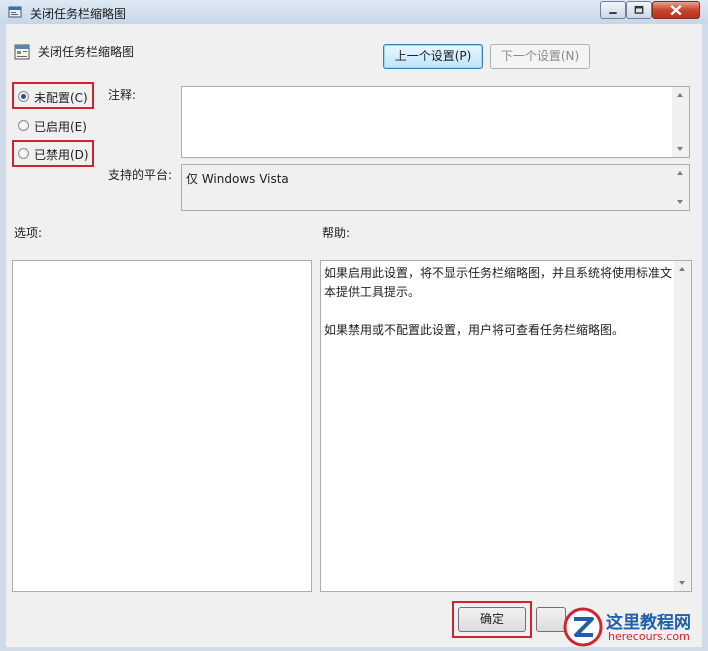 The height and width of the screenshot is (651, 708). I want to click on radio-not-configured: 未配置(C), so click(55, 97).